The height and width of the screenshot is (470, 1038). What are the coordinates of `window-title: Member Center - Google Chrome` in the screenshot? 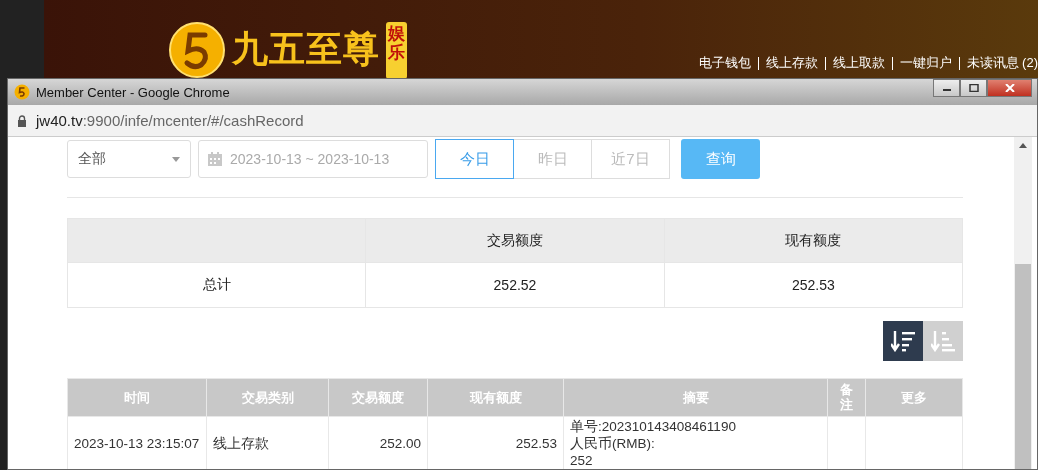 It's located at (133, 92).